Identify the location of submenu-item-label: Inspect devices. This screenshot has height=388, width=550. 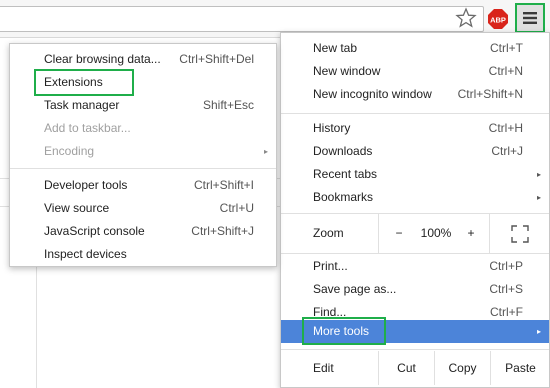
(85, 254).